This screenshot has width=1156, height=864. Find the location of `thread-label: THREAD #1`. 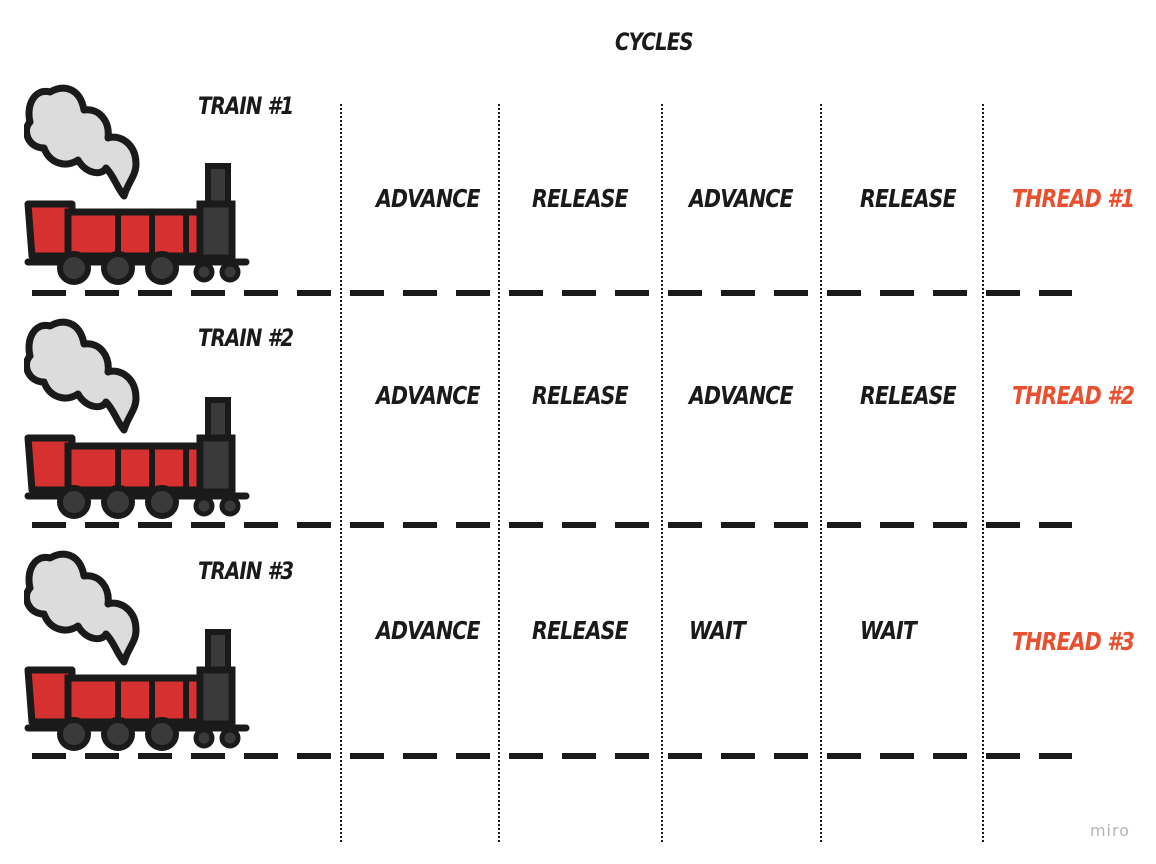

thread-label: THREAD #1 is located at coordinates (1073, 198).